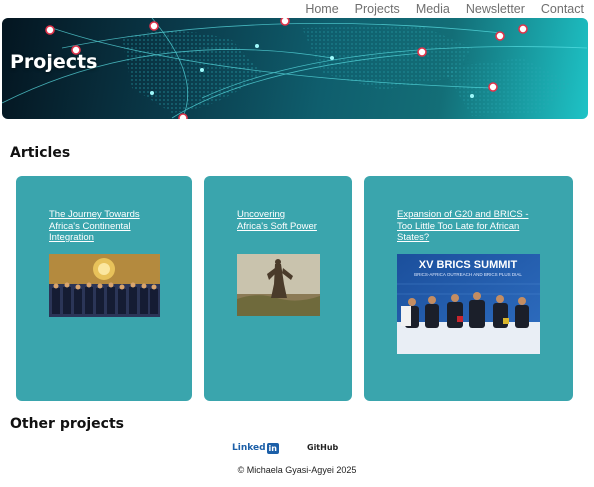 This screenshot has width=594, height=487. I want to click on other-projects-heading: Other projects, so click(67, 424).